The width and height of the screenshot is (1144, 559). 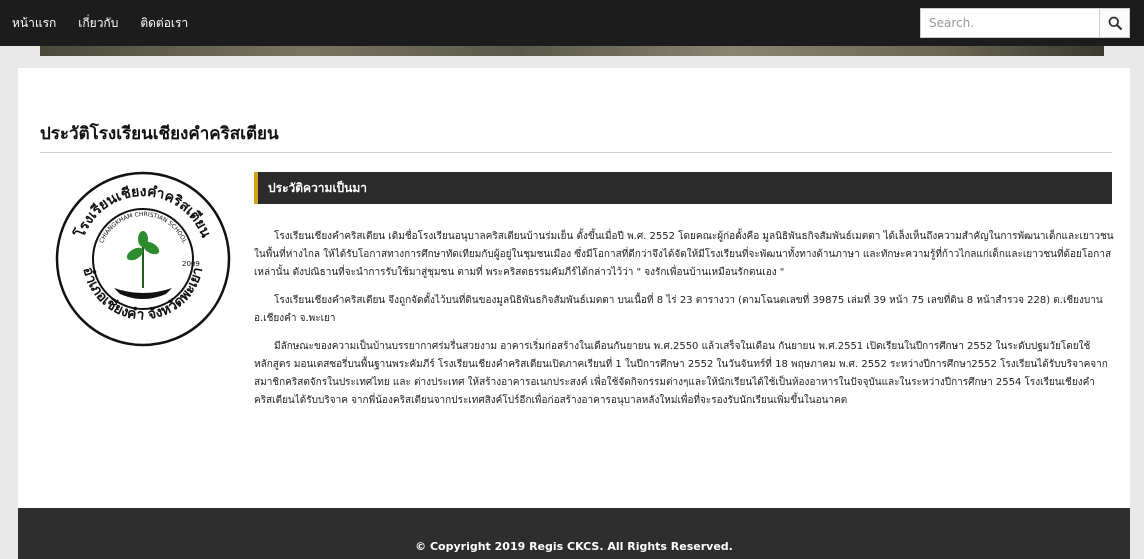 I want to click on banner-image-strip, so click(x=572, y=51).